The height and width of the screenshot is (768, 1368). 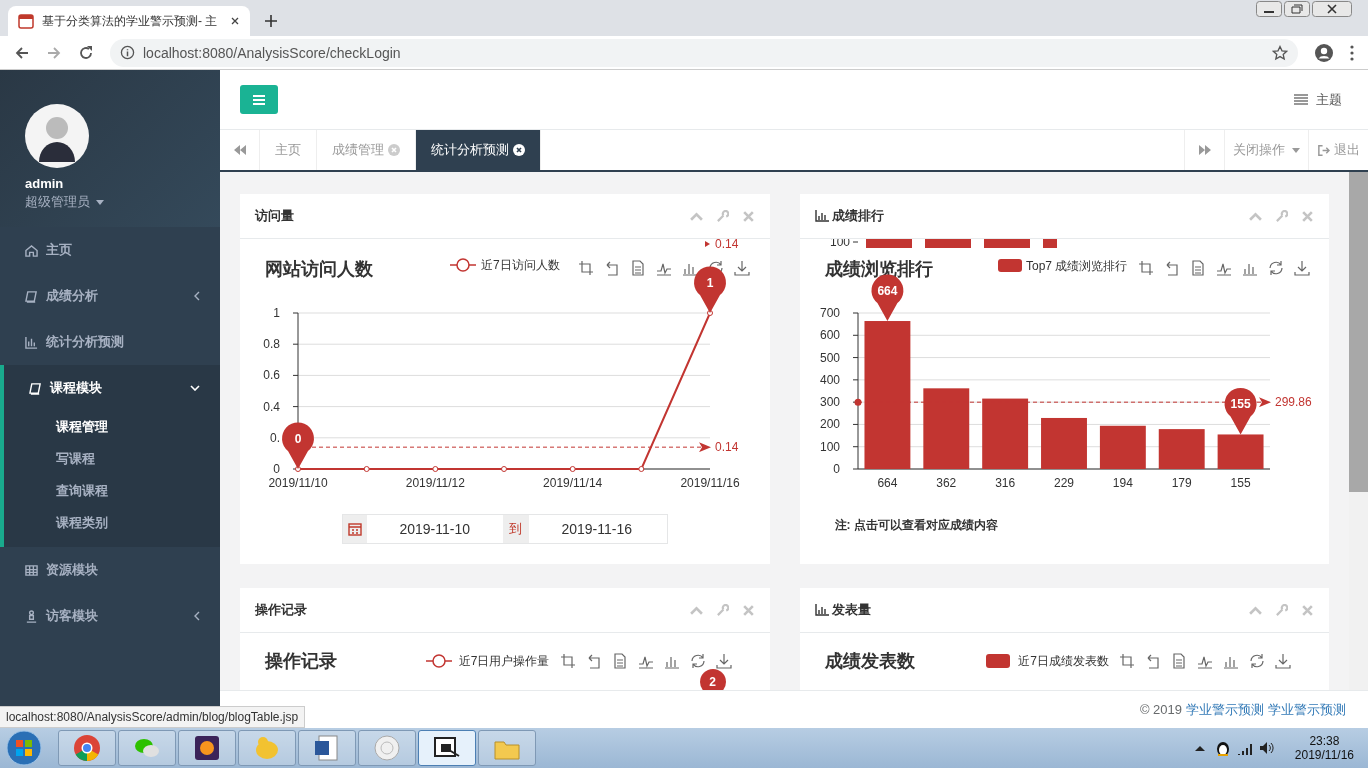 I want to click on average-label: 0.14, so click(x=727, y=447).